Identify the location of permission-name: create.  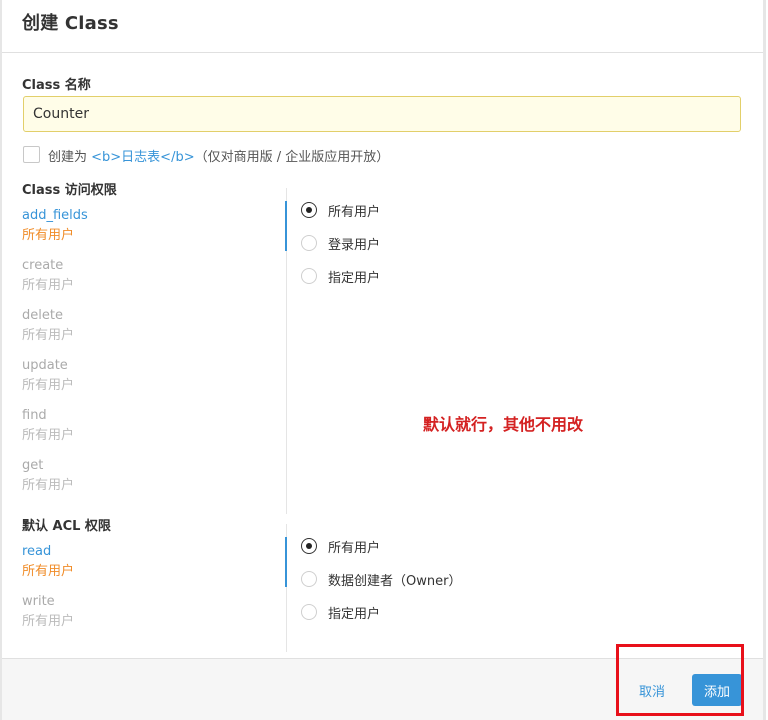
(43, 265).